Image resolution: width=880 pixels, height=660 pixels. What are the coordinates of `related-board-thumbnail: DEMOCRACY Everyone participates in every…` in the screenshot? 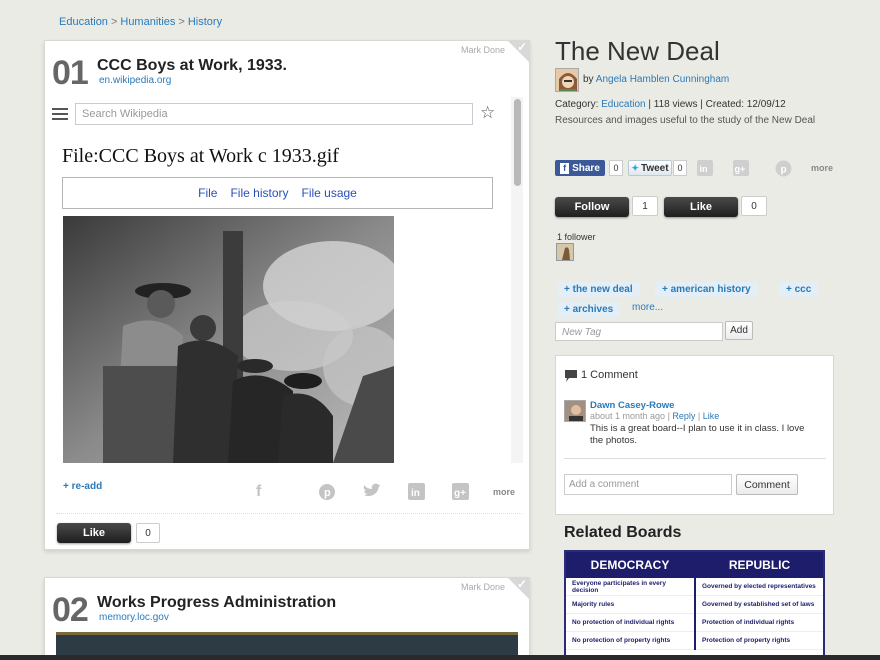 It's located at (694, 605).